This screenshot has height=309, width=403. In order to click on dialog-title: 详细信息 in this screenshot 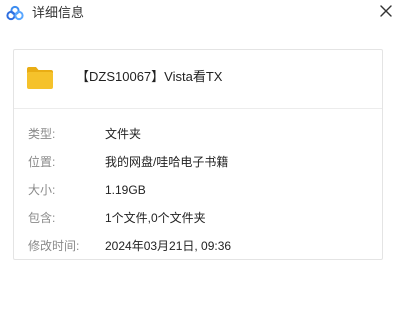, I will do `click(58, 12)`.